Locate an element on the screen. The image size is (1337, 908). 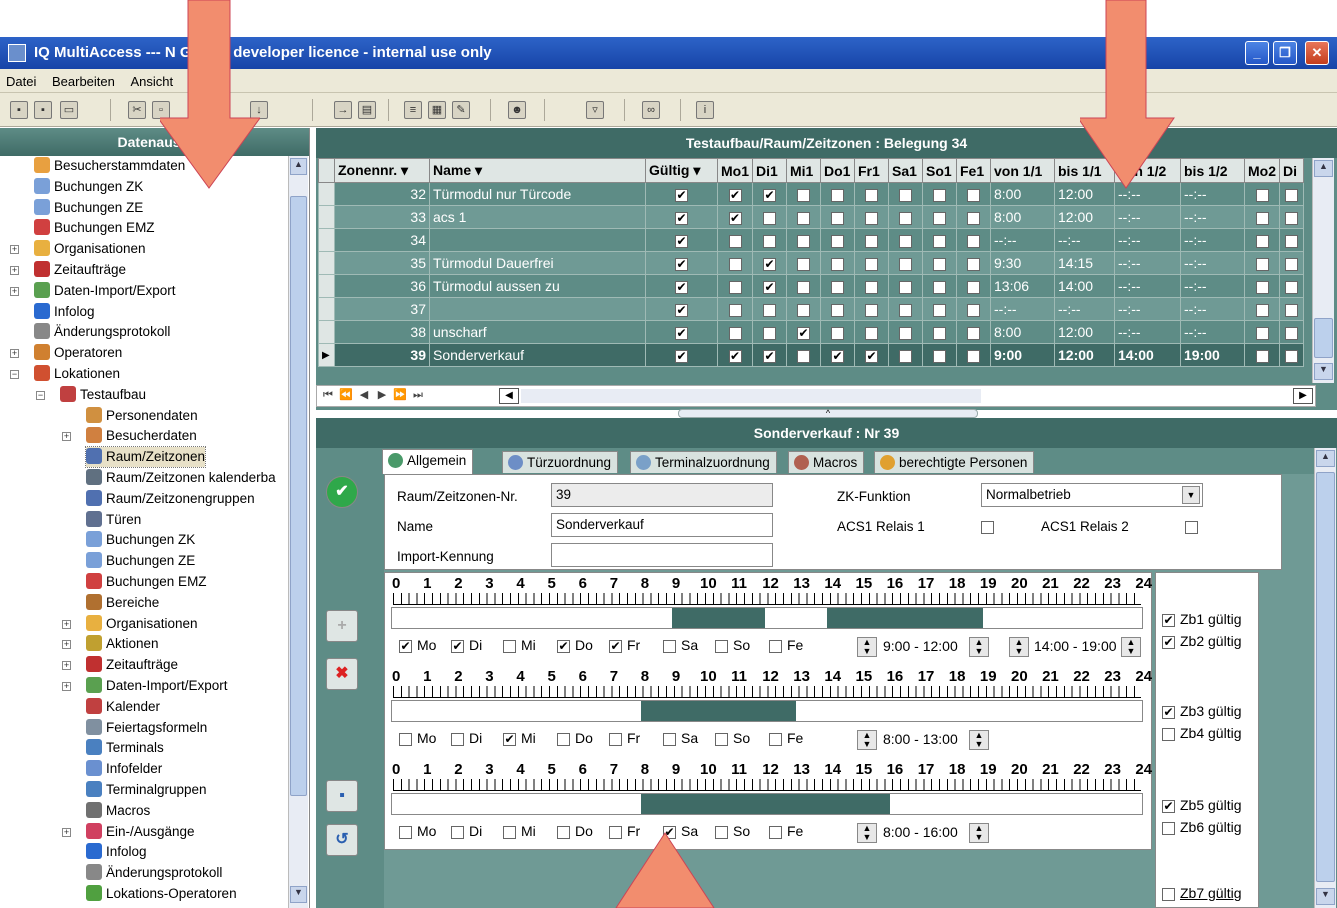
tree-item-3: Buchungen ZE is located at coordinates (88, 208).